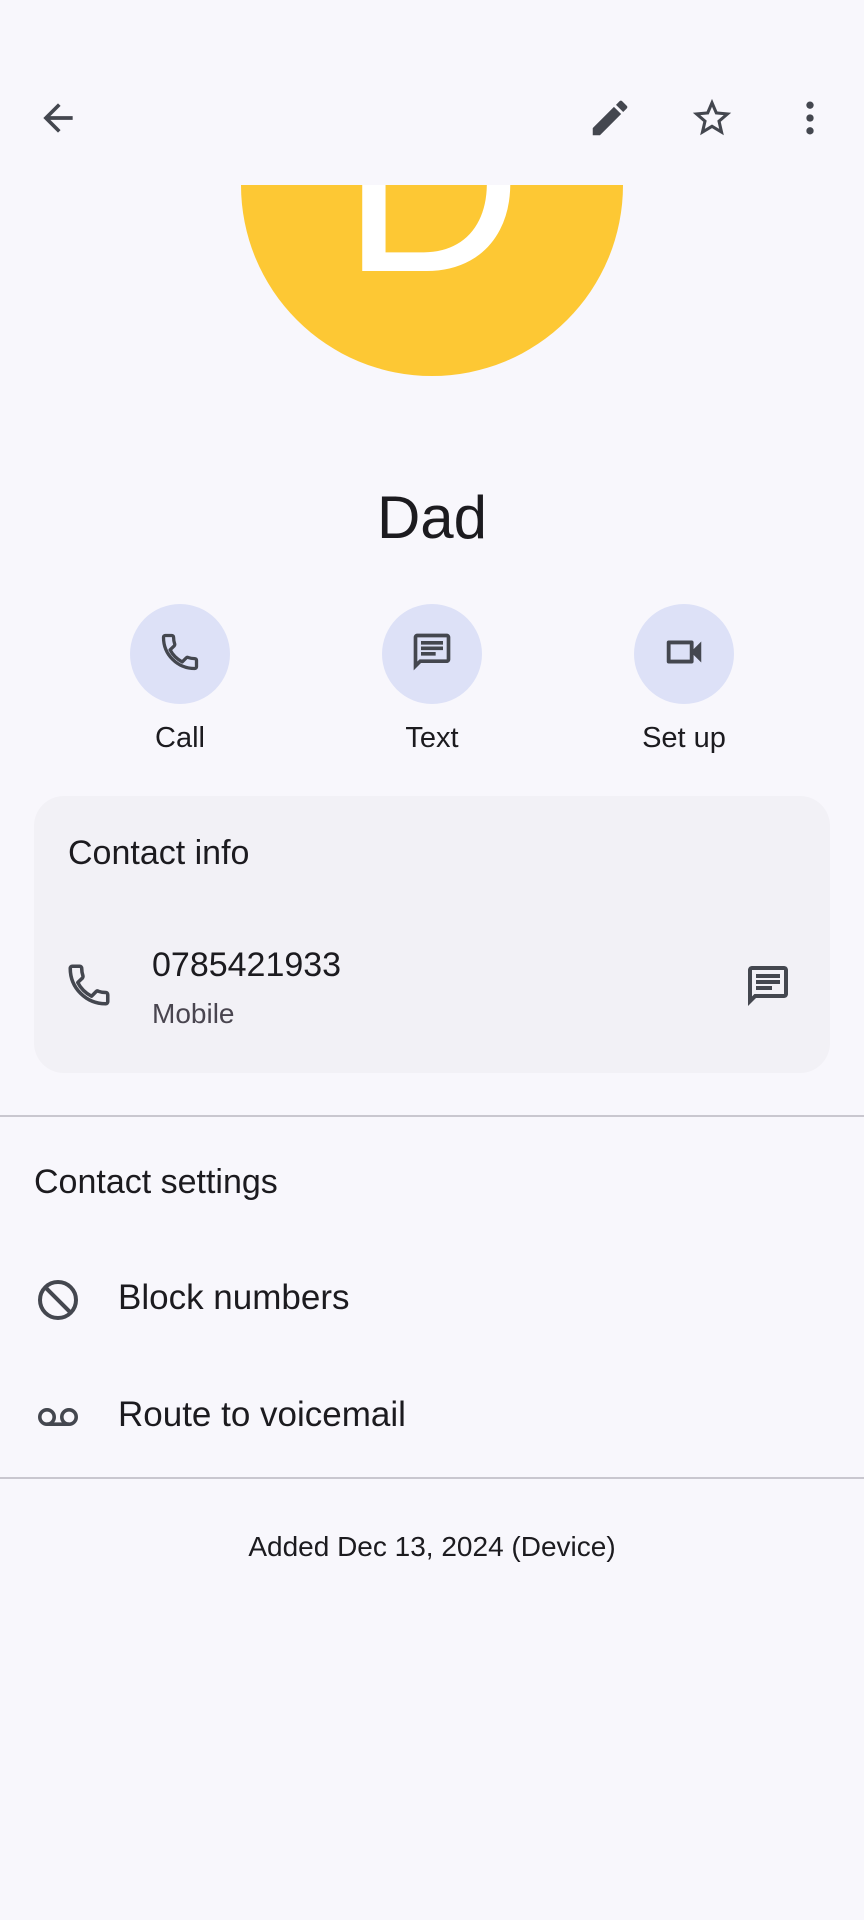 The width and height of the screenshot is (864, 1920). Describe the element at coordinates (159, 853) in the screenshot. I see `contact-info-title: Contact info` at that location.